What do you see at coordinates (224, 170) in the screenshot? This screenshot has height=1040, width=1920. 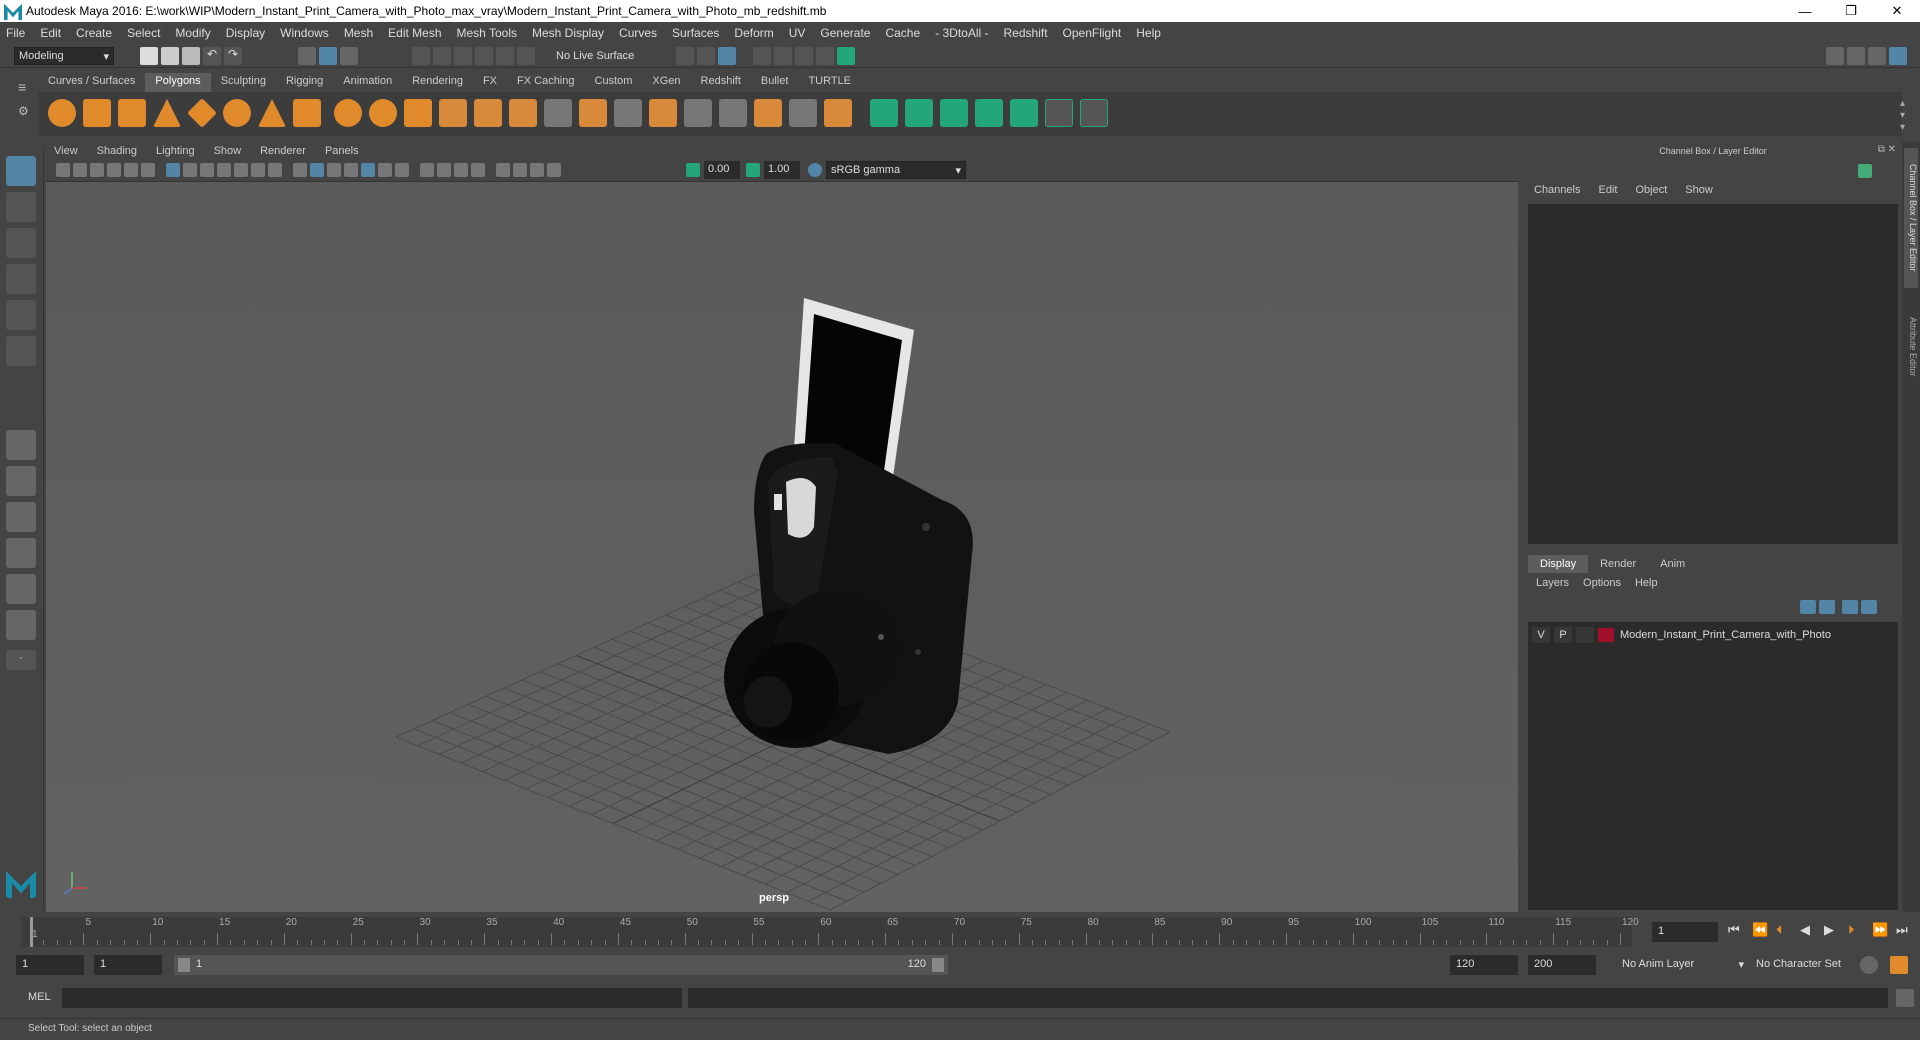 I see `gate-mask-icon` at bounding box center [224, 170].